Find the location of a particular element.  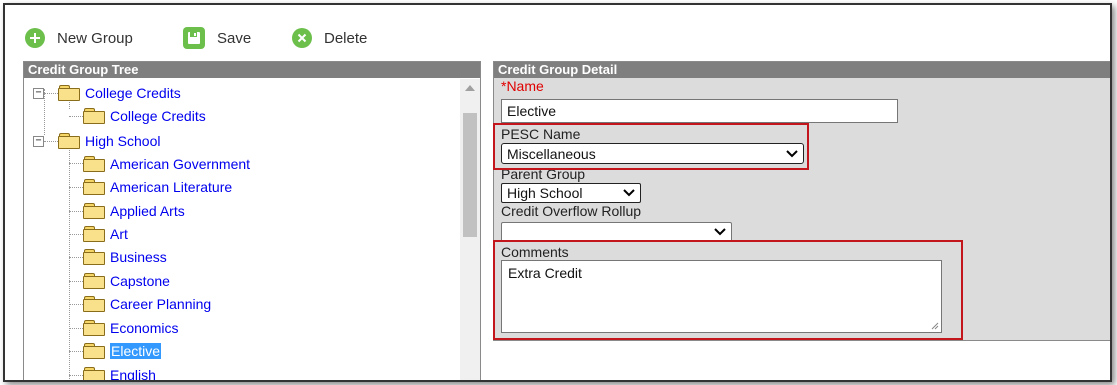

comments-highlight is located at coordinates (728, 290).